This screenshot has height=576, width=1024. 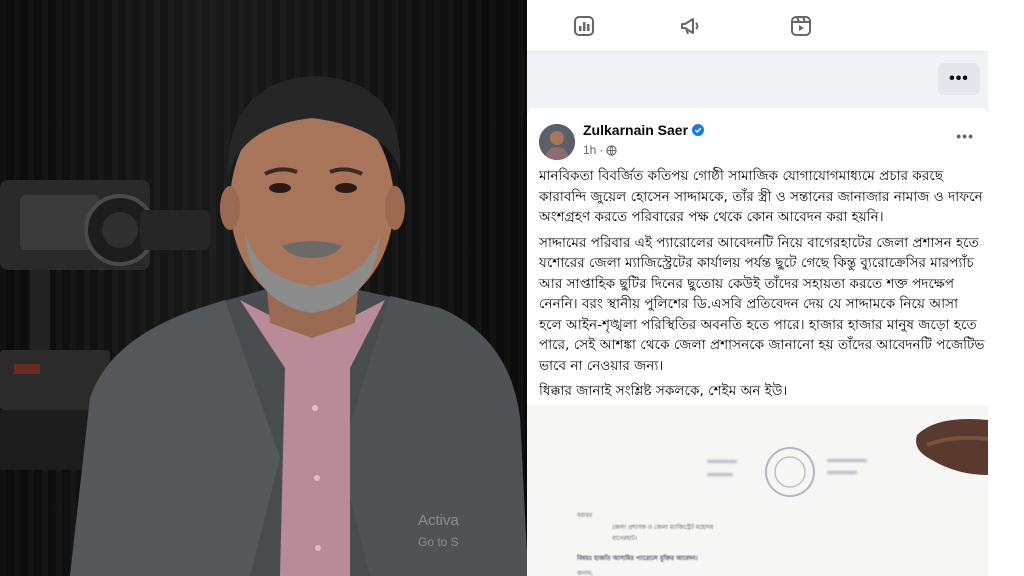 What do you see at coordinates (952, 447) in the screenshot?
I see `finger-graphic` at bounding box center [952, 447].